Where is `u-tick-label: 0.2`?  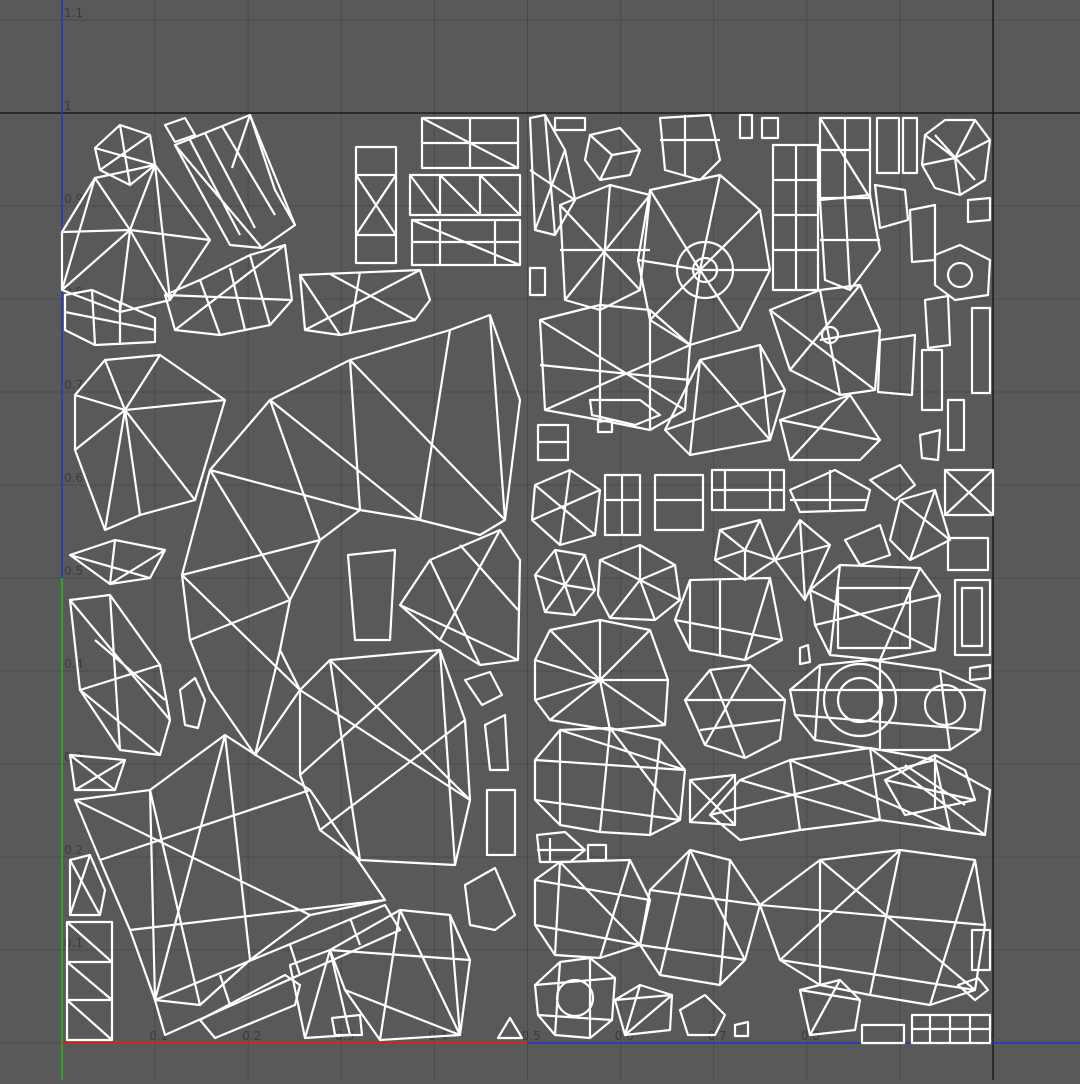
u-tick-label: 0.2 is located at coordinates (251, 1036).